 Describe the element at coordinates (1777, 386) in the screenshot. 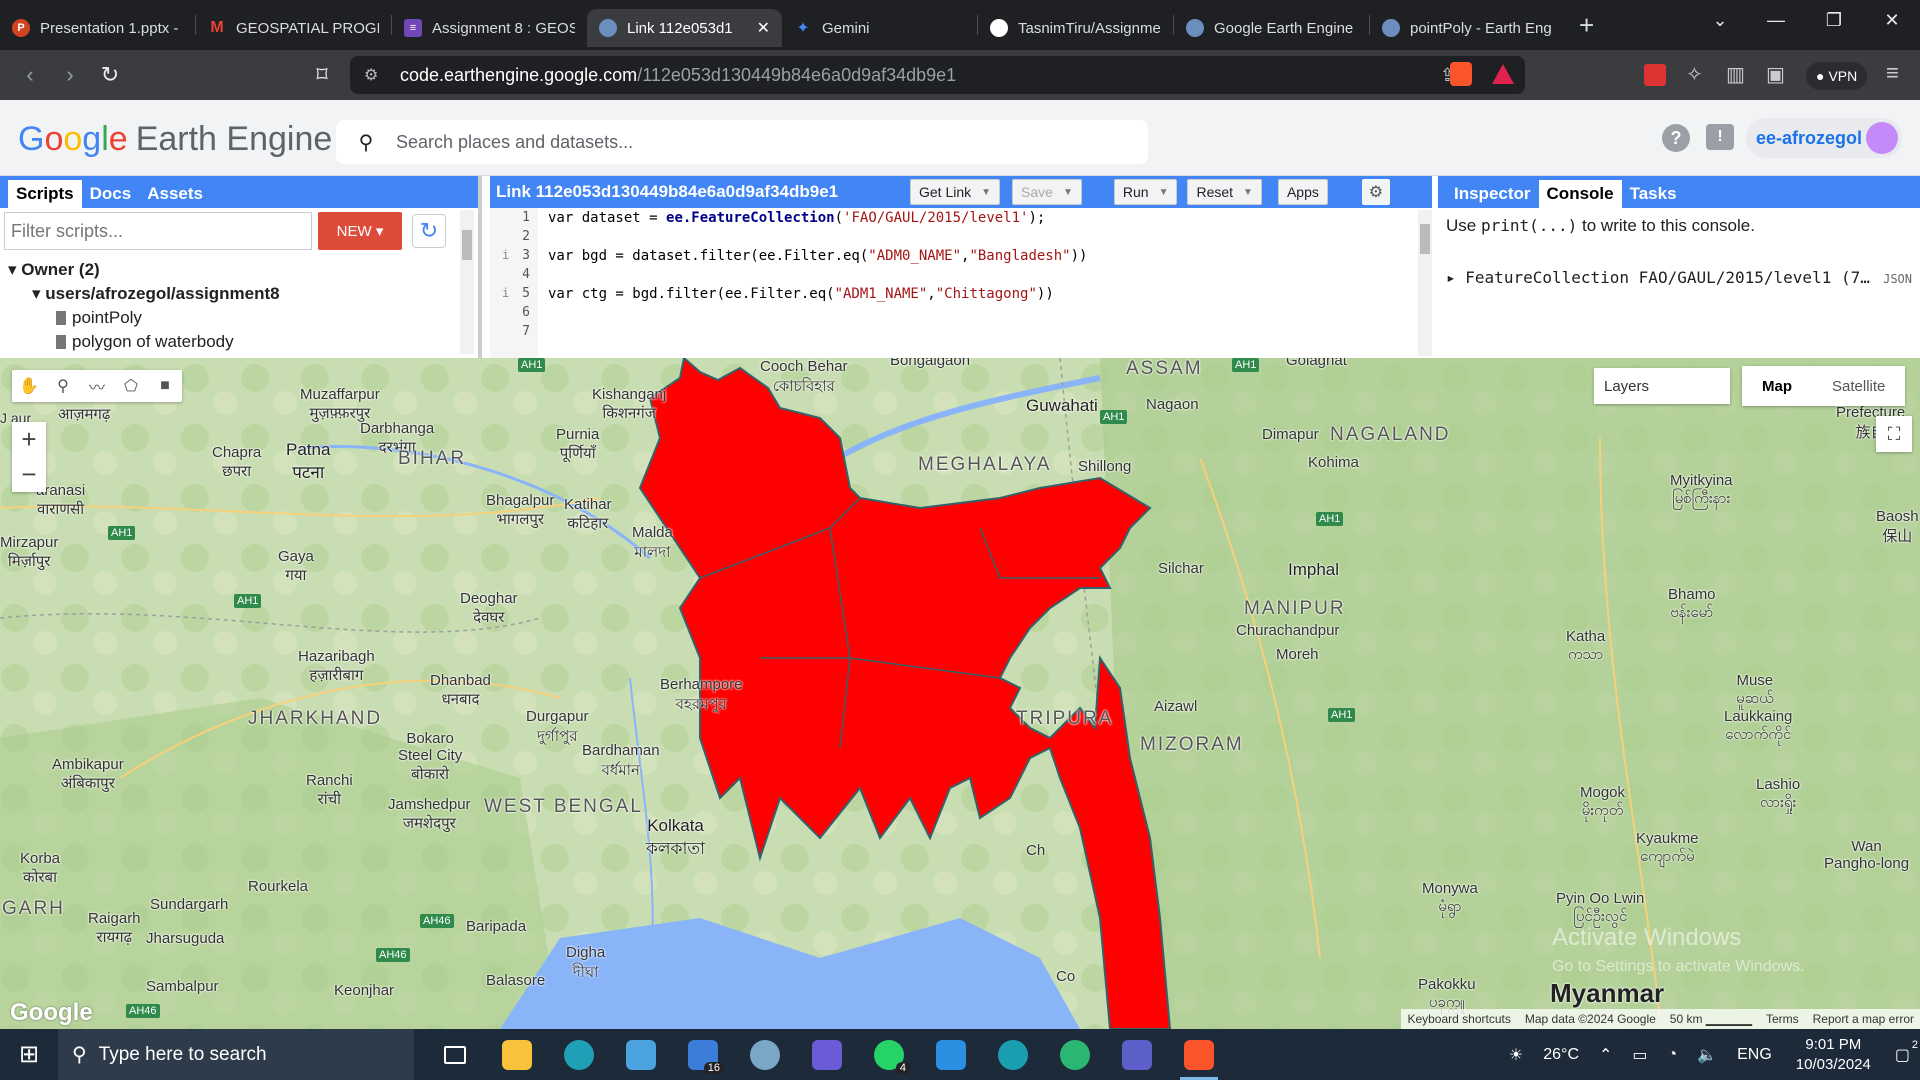

I see `map-type-map: Map` at that location.